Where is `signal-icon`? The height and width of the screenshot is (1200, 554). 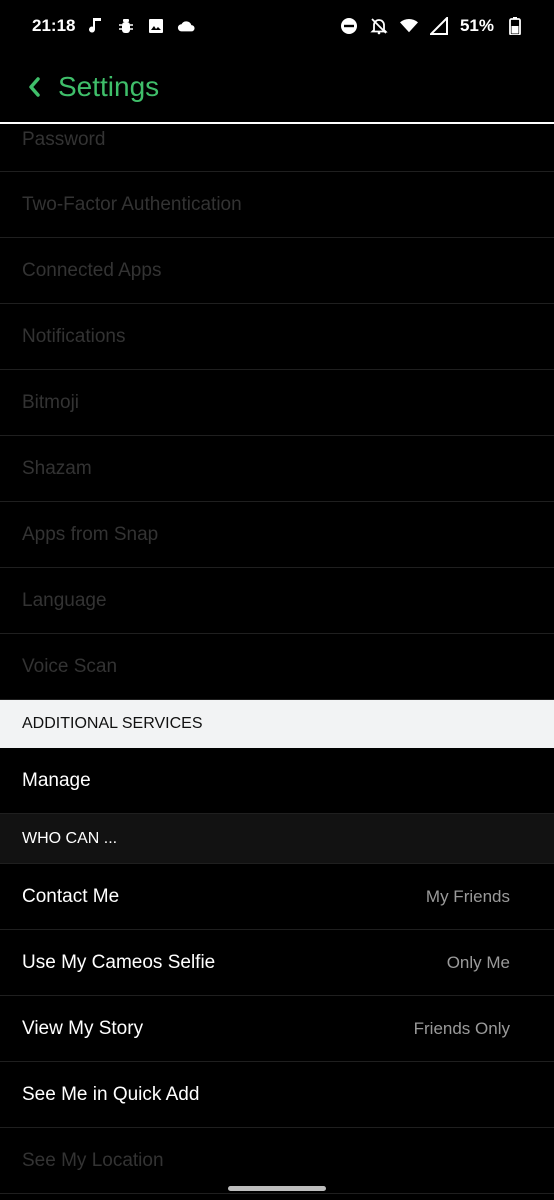
signal-icon is located at coordinates (438, 26).